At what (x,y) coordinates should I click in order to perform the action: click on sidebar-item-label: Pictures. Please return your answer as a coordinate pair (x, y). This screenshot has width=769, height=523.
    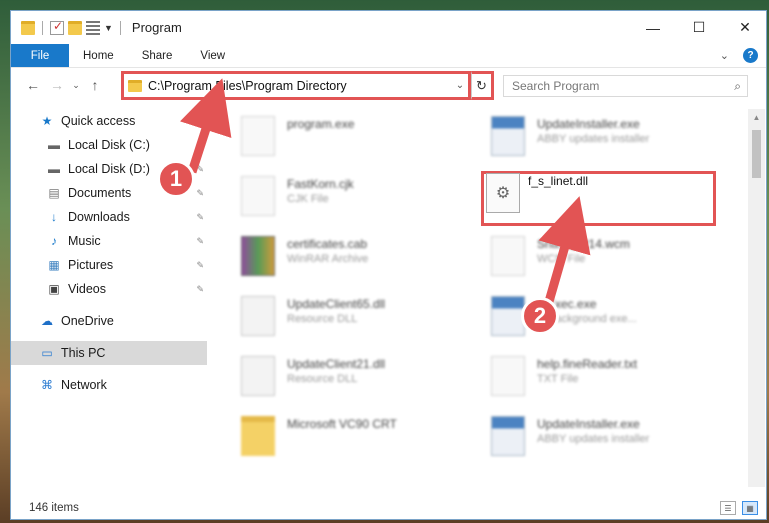
    Looking at the image, I should click on (91, 265).